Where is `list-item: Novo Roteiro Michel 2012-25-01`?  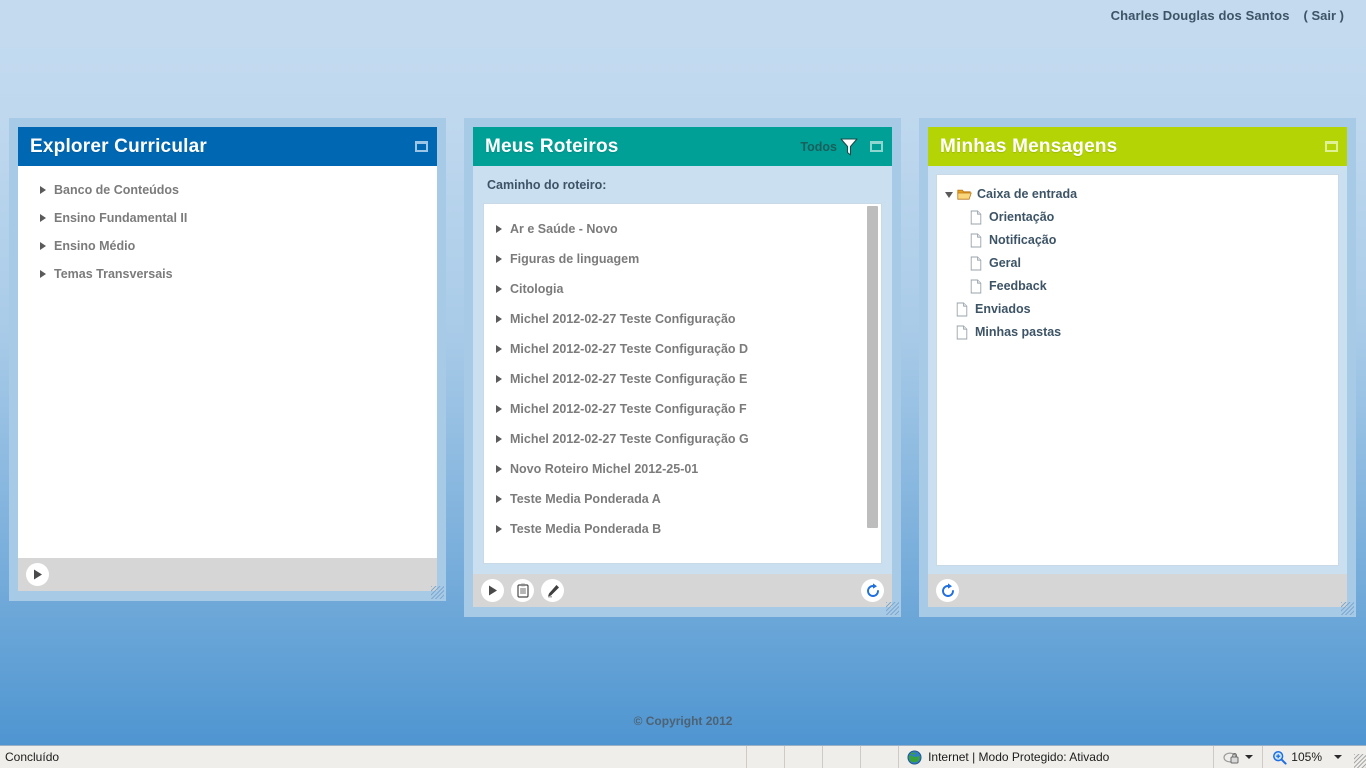 list-item: Novo Roteiro Michel 2012-25-01 is located at coordinates (682, 469).